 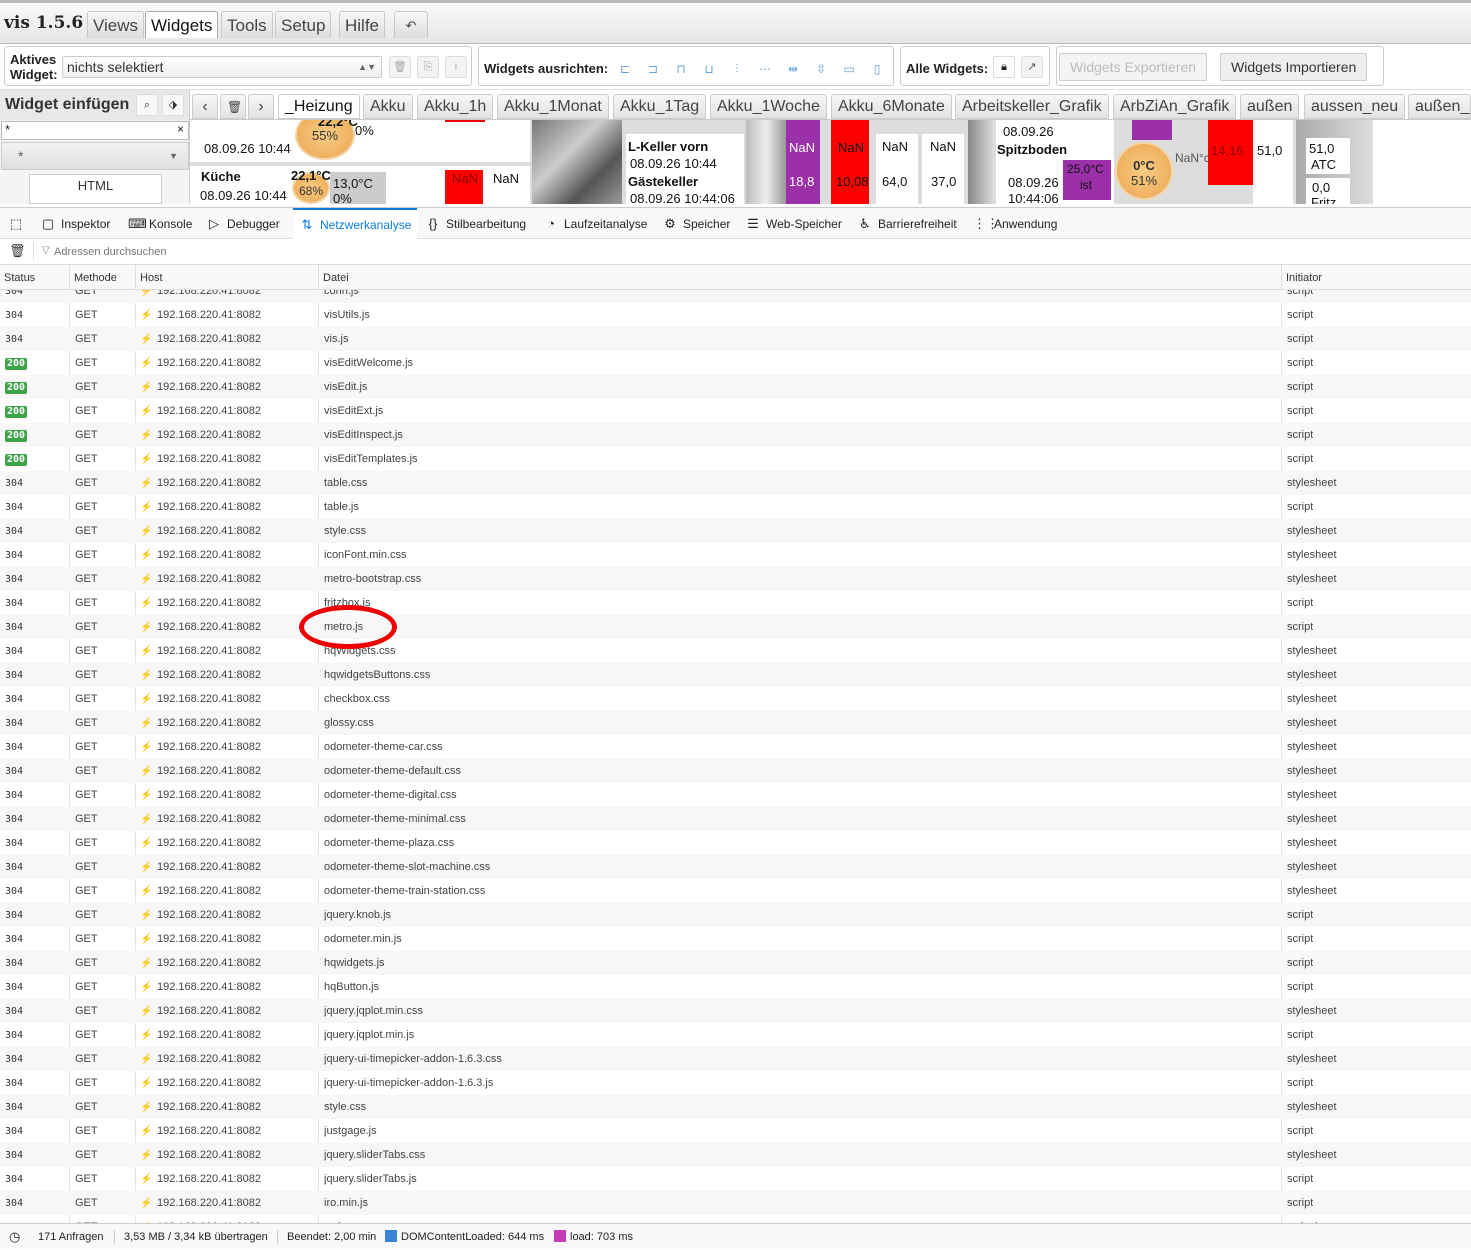 I want to click on lock-icon: 🔒︎, so click(x=1004, y=67).